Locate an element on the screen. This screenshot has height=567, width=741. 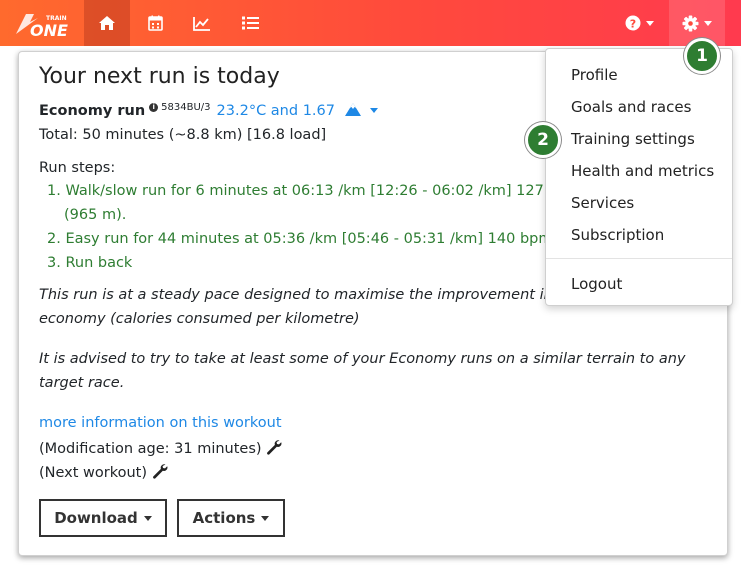
run-step-3: 3. Run back is located at coordinates (89, 263).